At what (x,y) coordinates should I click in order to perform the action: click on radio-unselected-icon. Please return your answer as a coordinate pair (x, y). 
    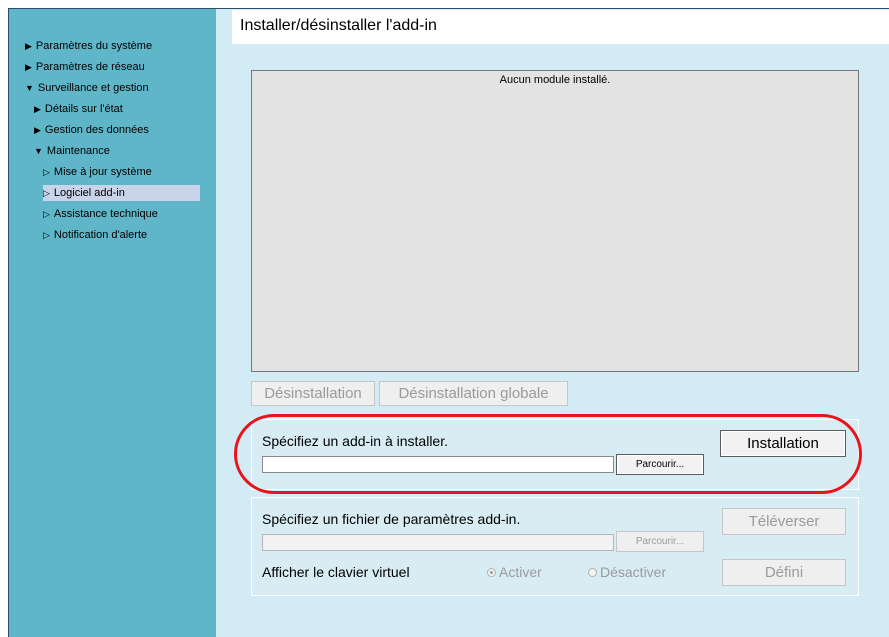
    Looking at the image, I should click on (592, 572).